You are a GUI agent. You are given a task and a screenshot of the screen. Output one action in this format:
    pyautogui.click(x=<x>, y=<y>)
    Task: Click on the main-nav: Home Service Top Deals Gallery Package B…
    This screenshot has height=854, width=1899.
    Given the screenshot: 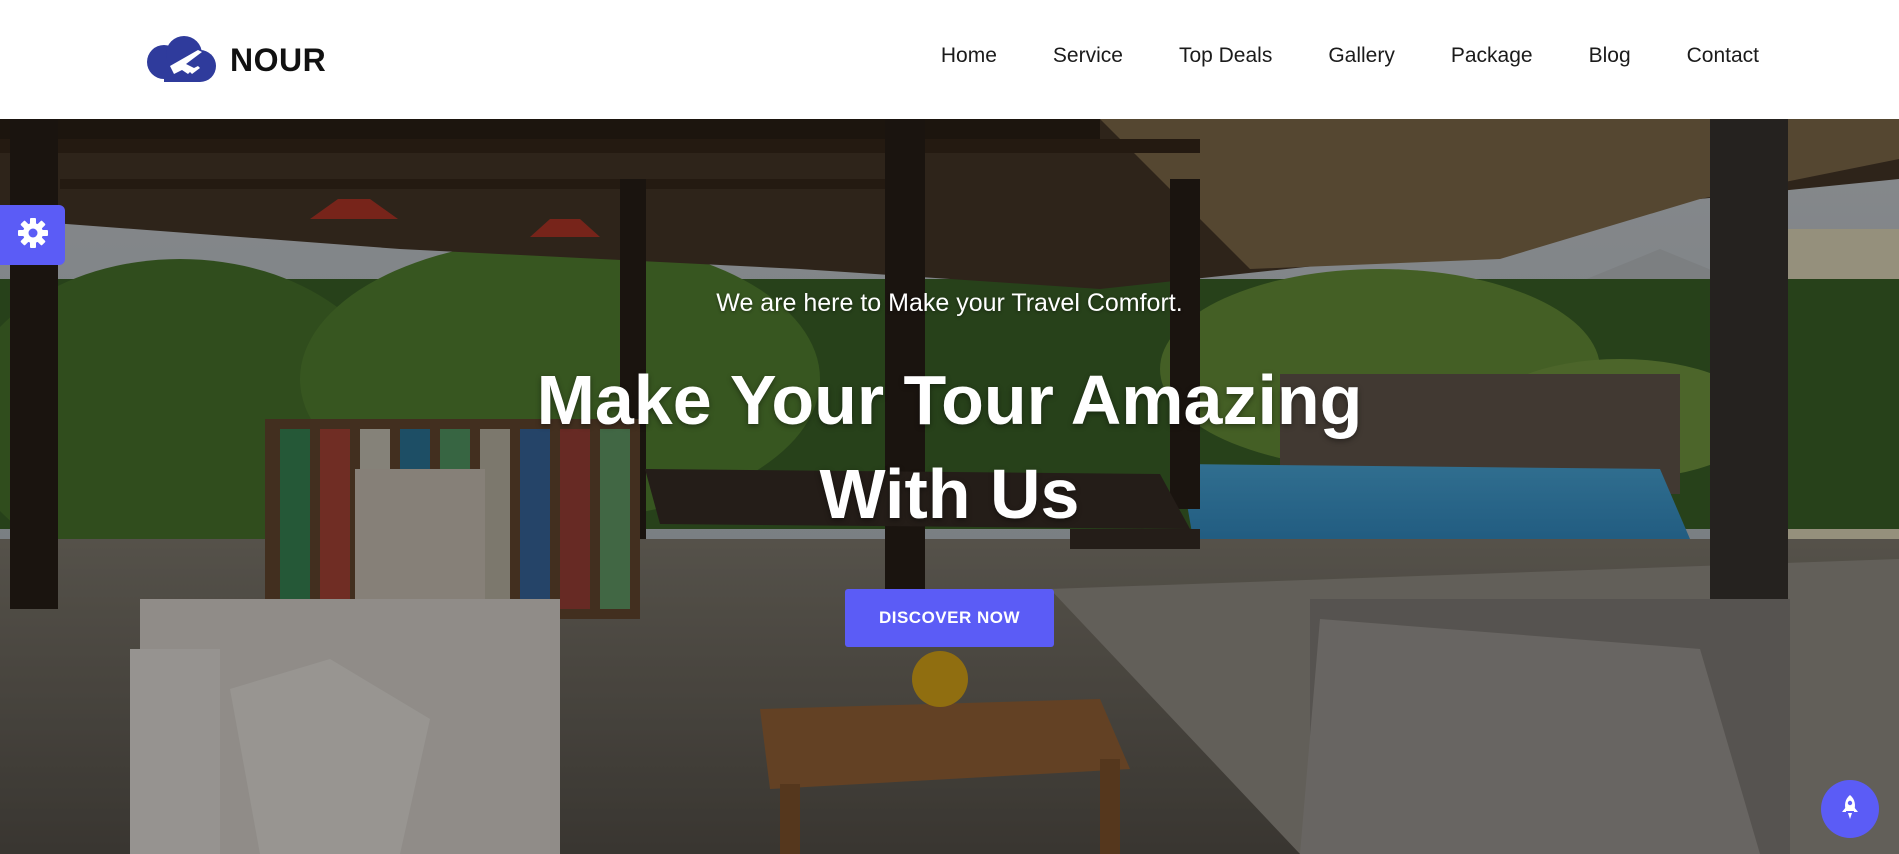 What is the action you would take?
    pyautogui.click(x=1322, y=56)
    